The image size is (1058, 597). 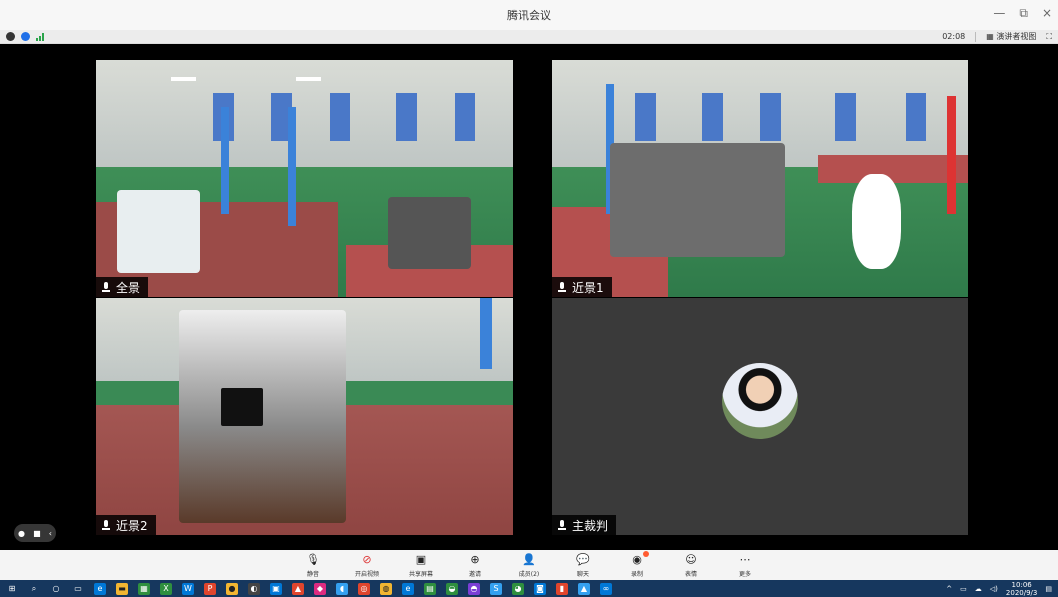 I want to click on title-bar: 腾讯会议 — ⧉ ×, so click(x=529, y=15).